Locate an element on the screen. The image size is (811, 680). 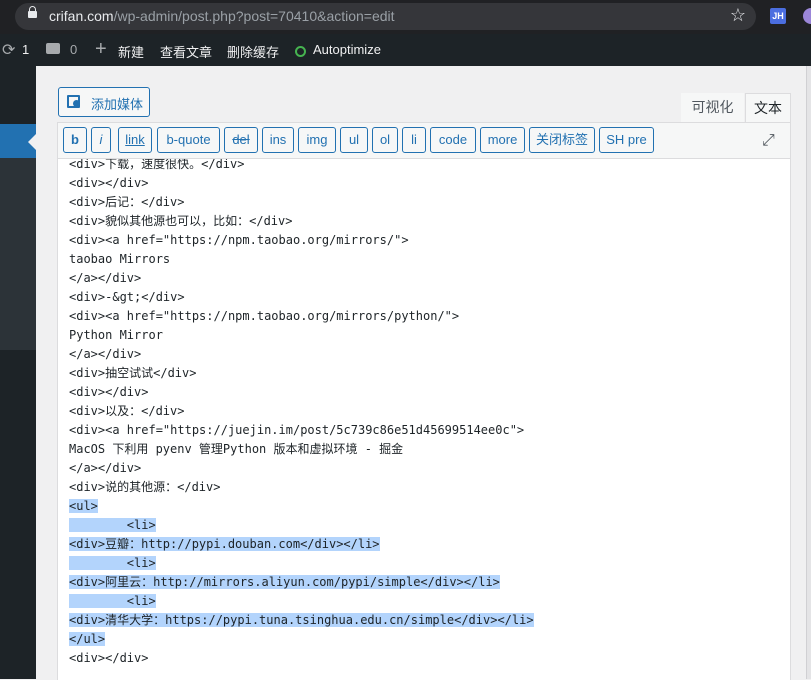
admin-side-menu is located at coordinates (18, 372).